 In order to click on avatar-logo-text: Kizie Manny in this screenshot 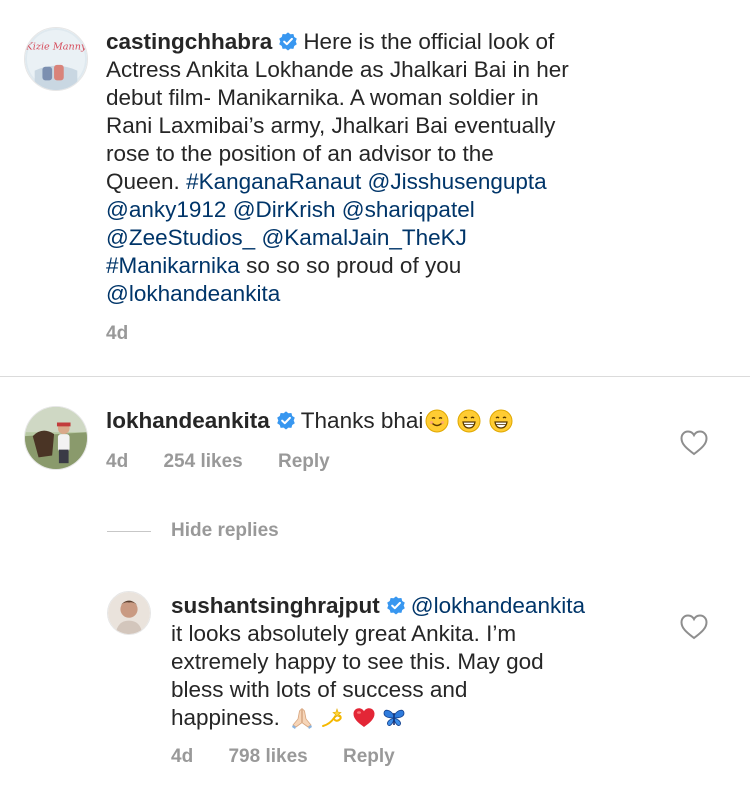, I will do `click(56, 46)`.